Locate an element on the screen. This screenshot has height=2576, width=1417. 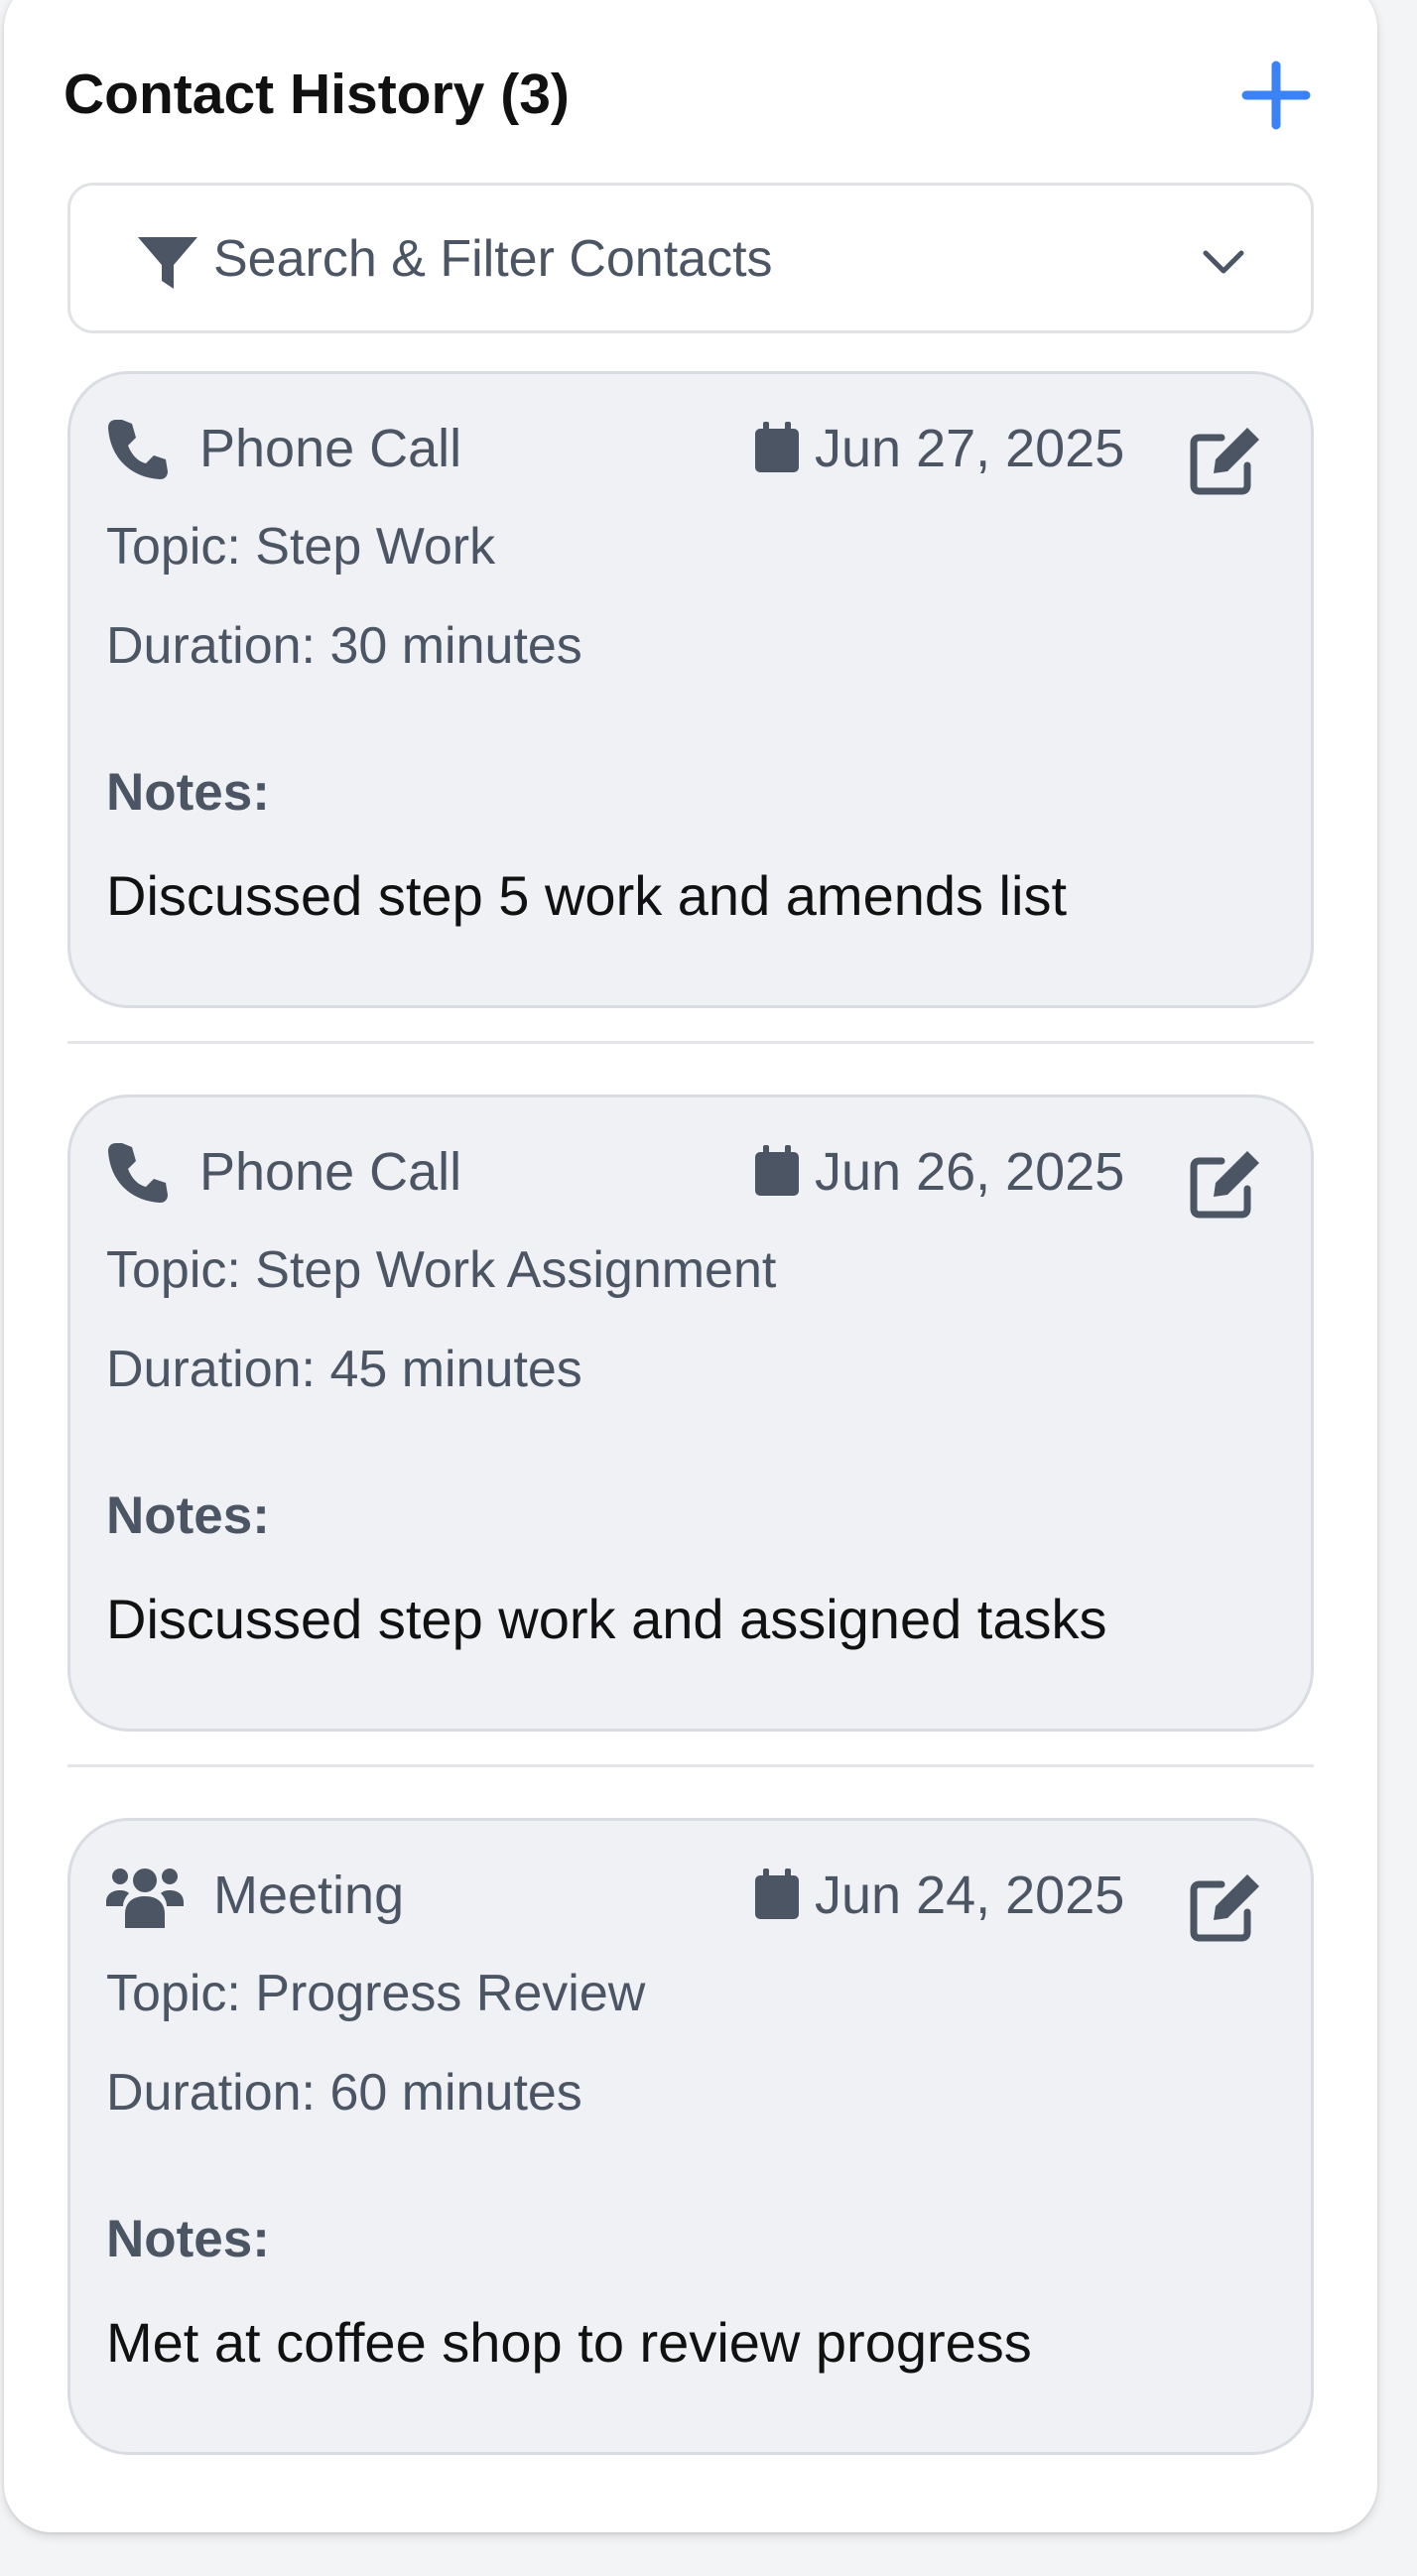
plus-icon is located at coordinates (1276, 96).